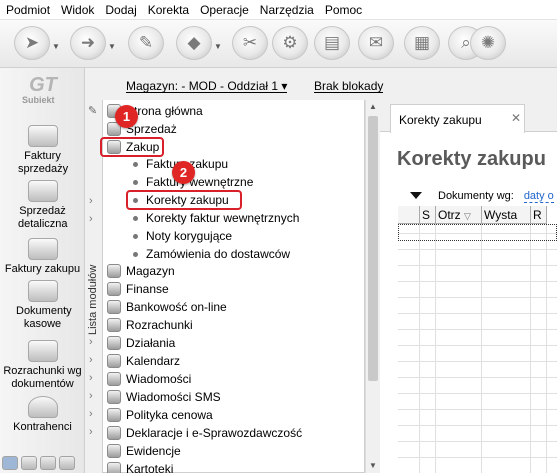 Image resolution: width=557 pixels, height=473 pixels. Describe the element at coordinates (539, 215) in the screenshot. I see `column-header-r: R` at that location.